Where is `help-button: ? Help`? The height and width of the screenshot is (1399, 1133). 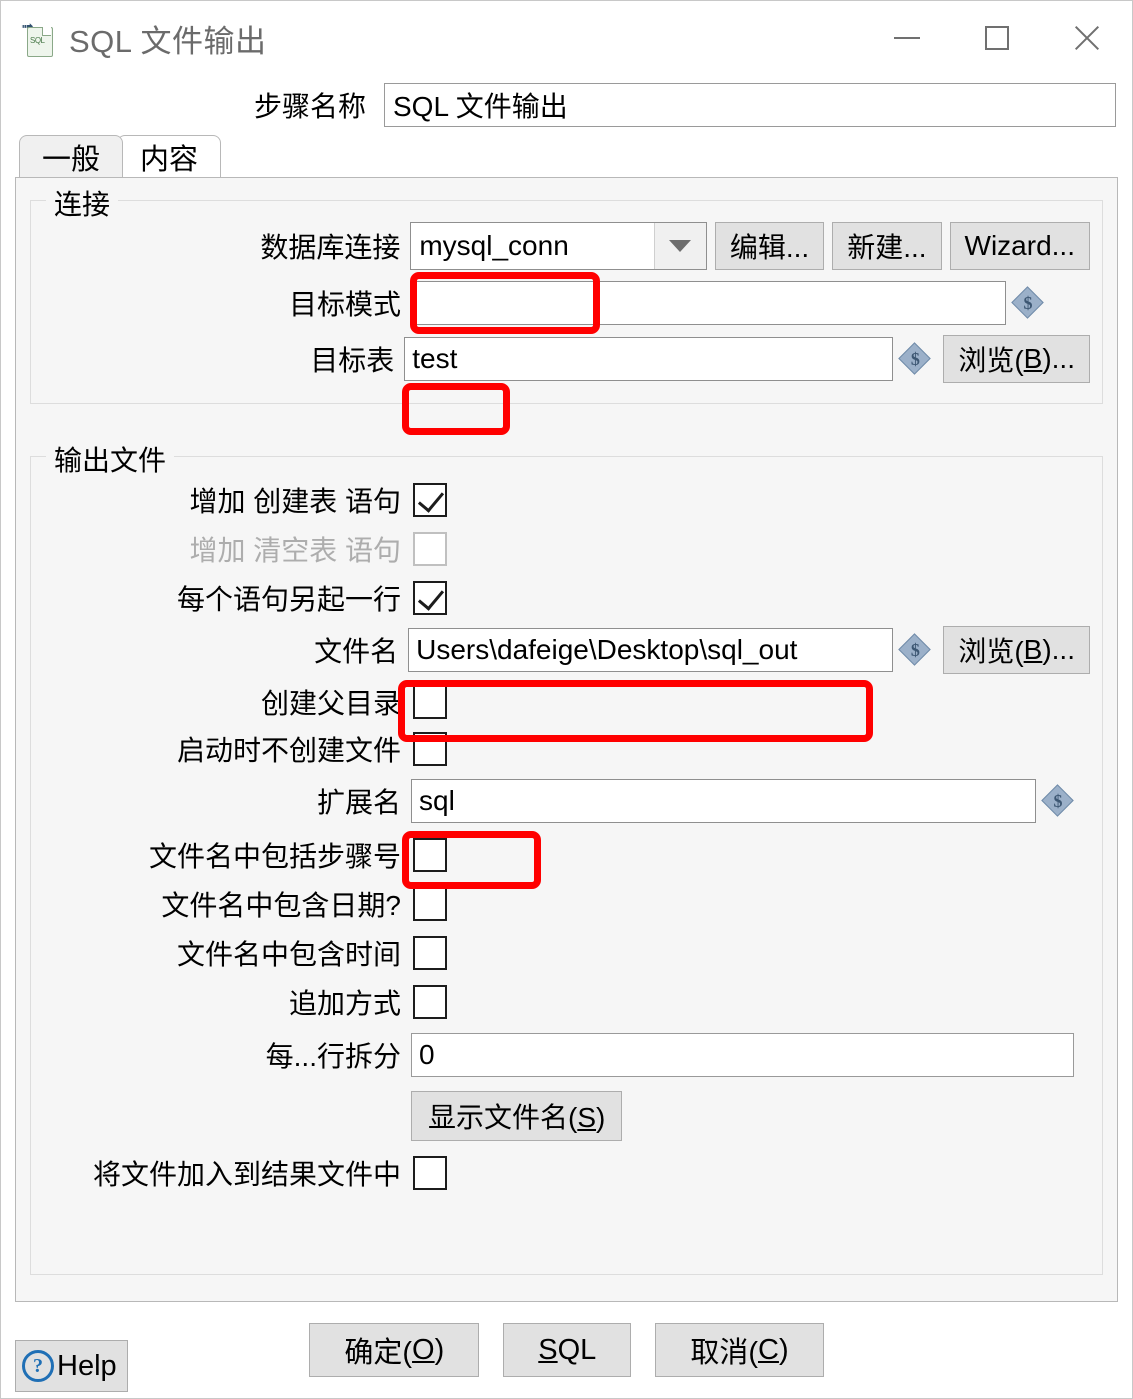 help-button: ? Help is located at coordinates (71, 1366).